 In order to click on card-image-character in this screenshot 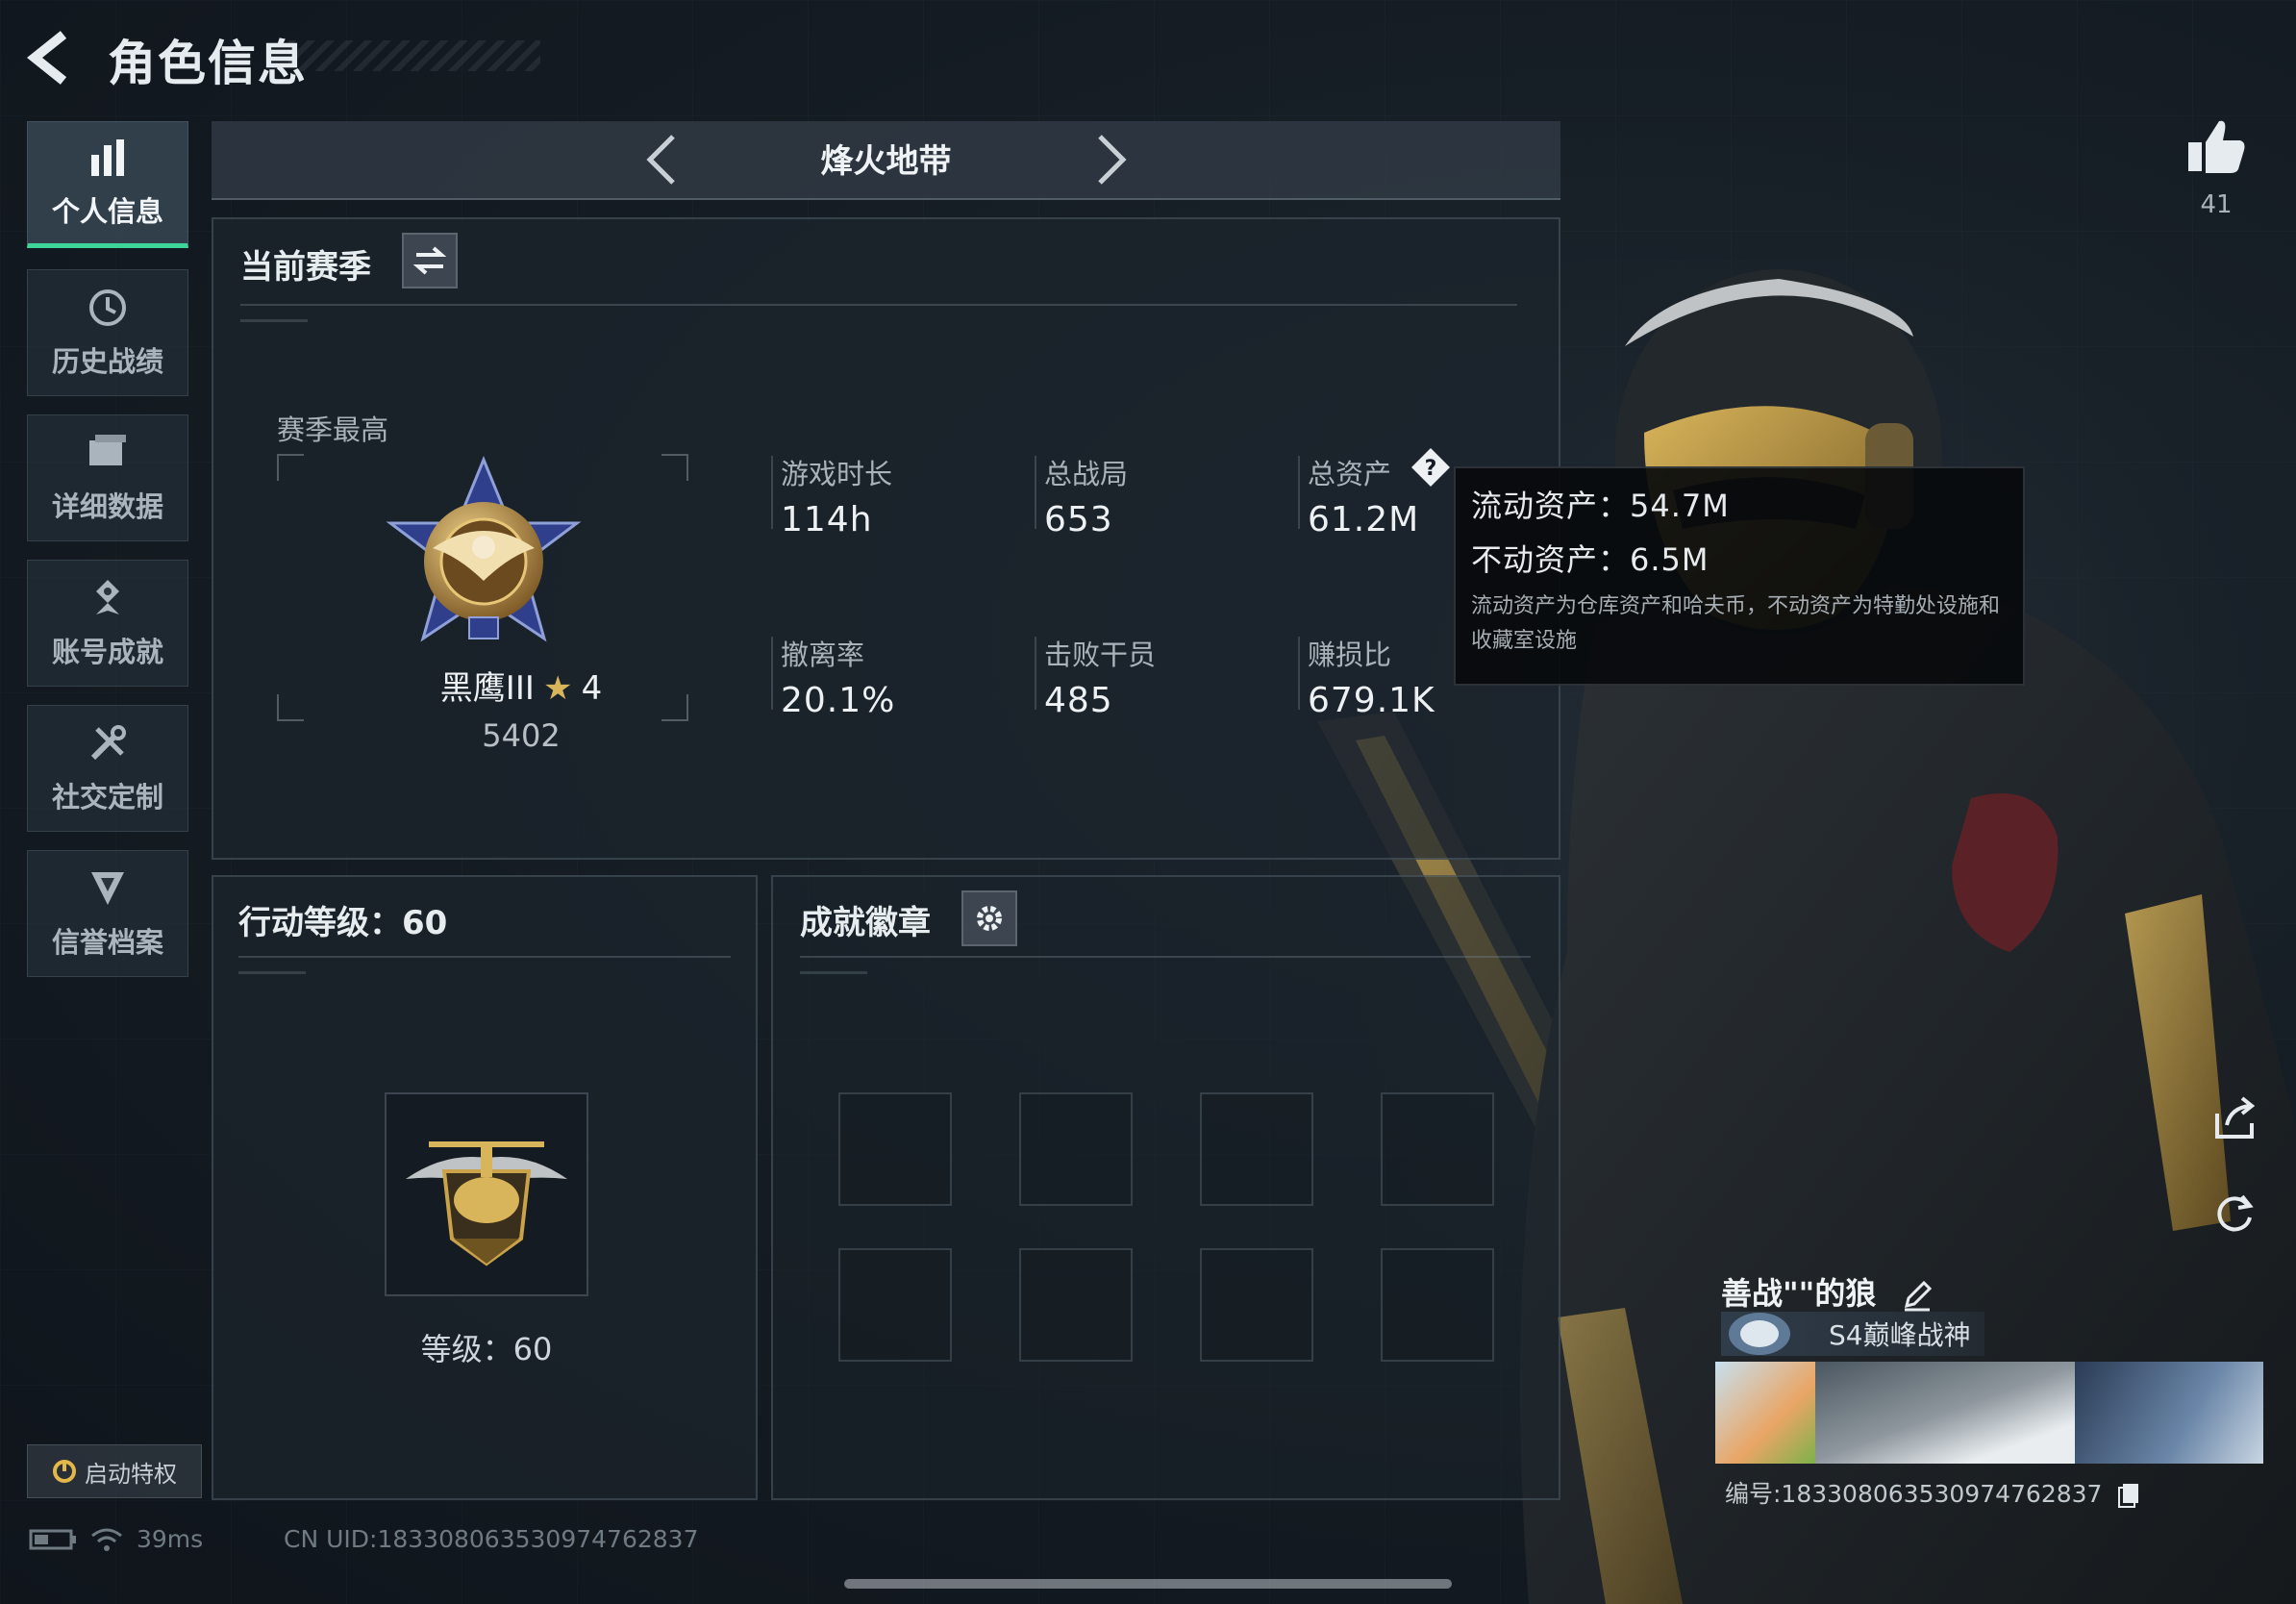, I will do `click(2169, 1413)`.